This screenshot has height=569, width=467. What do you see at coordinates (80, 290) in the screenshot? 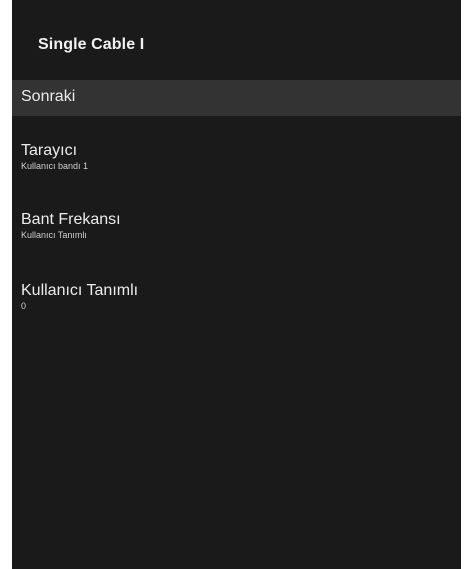
I see `menu-item-label: Kullanıcı Tanımlı` at bounding box center [80, 290].